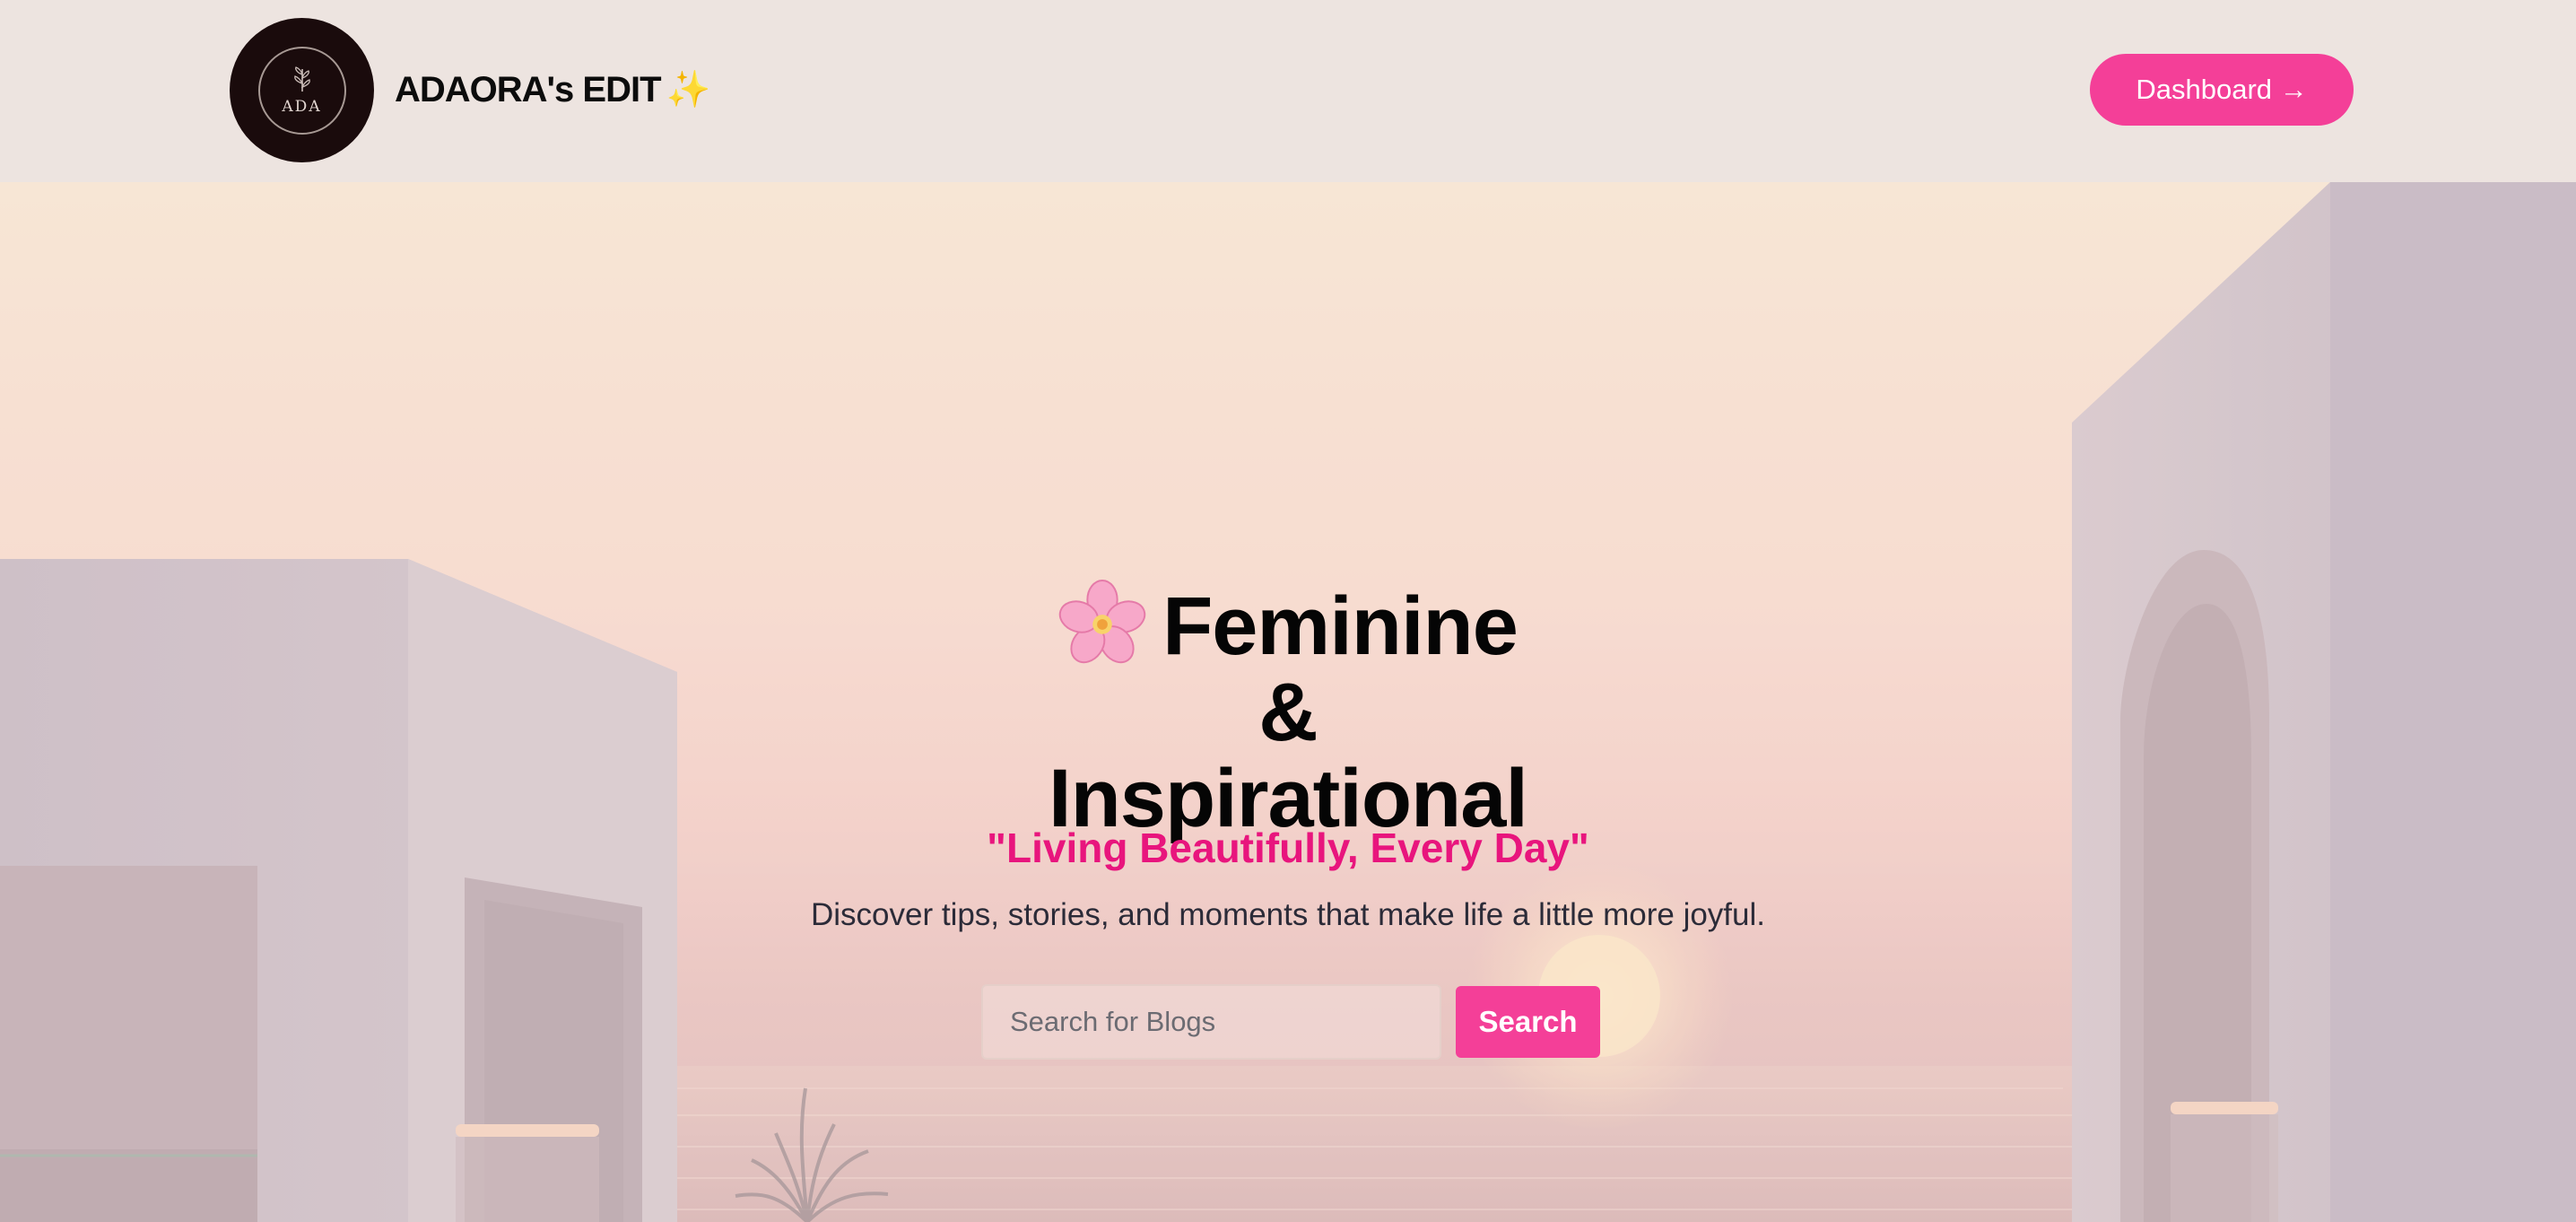 The width and height of the screenshot is (2576, 1222). I want to click on search-input, so click(1211, 1022).